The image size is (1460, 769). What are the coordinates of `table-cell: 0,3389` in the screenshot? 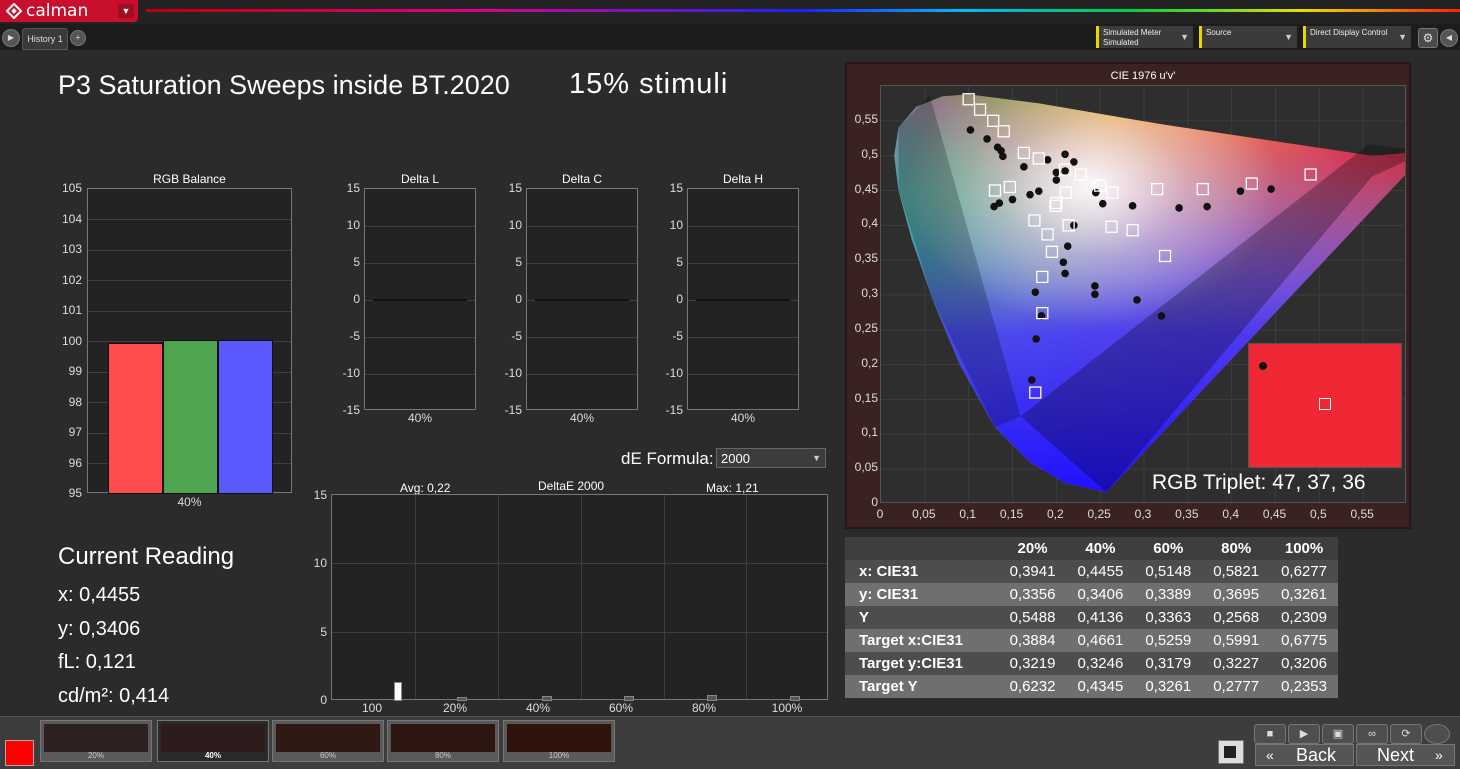 It's located at (1168, 594).